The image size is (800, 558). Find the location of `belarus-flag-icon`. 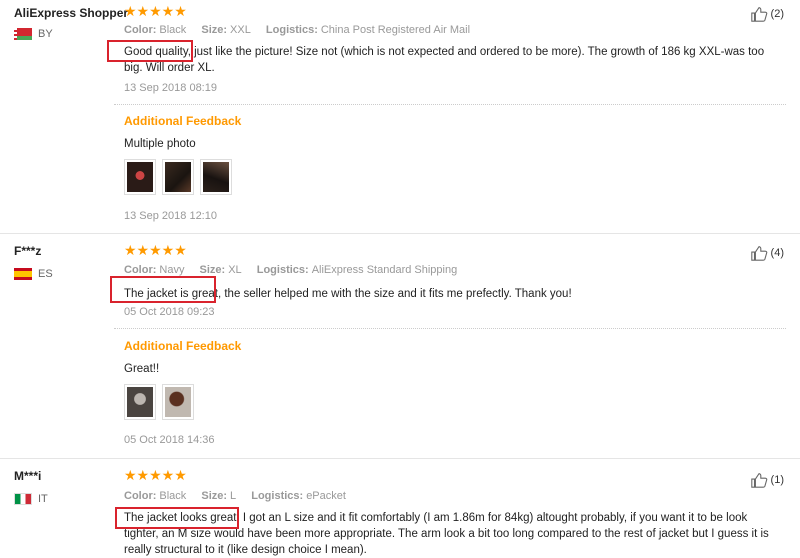

belarus-flag-icon is located at coordinates (23, 34).